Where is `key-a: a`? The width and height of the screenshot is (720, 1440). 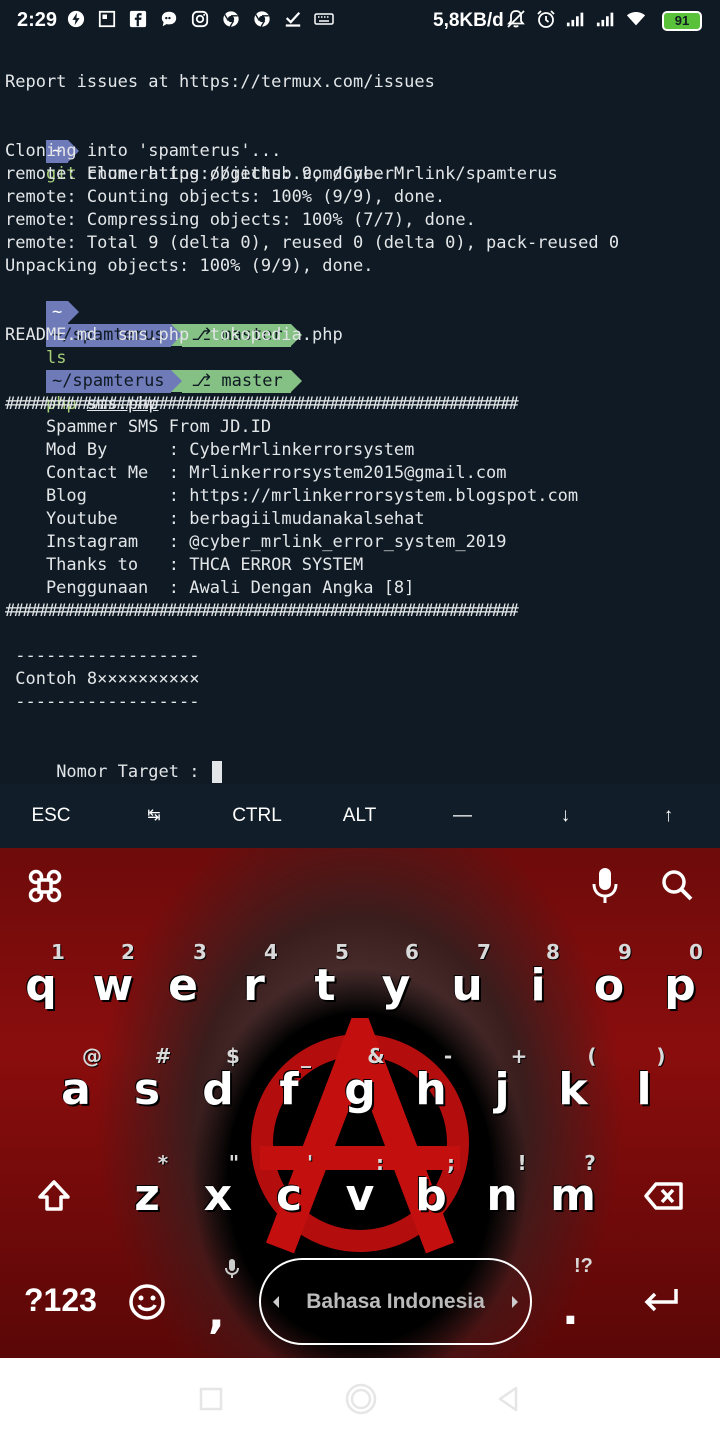 key-a: a is located at coordinates (76, 1089).